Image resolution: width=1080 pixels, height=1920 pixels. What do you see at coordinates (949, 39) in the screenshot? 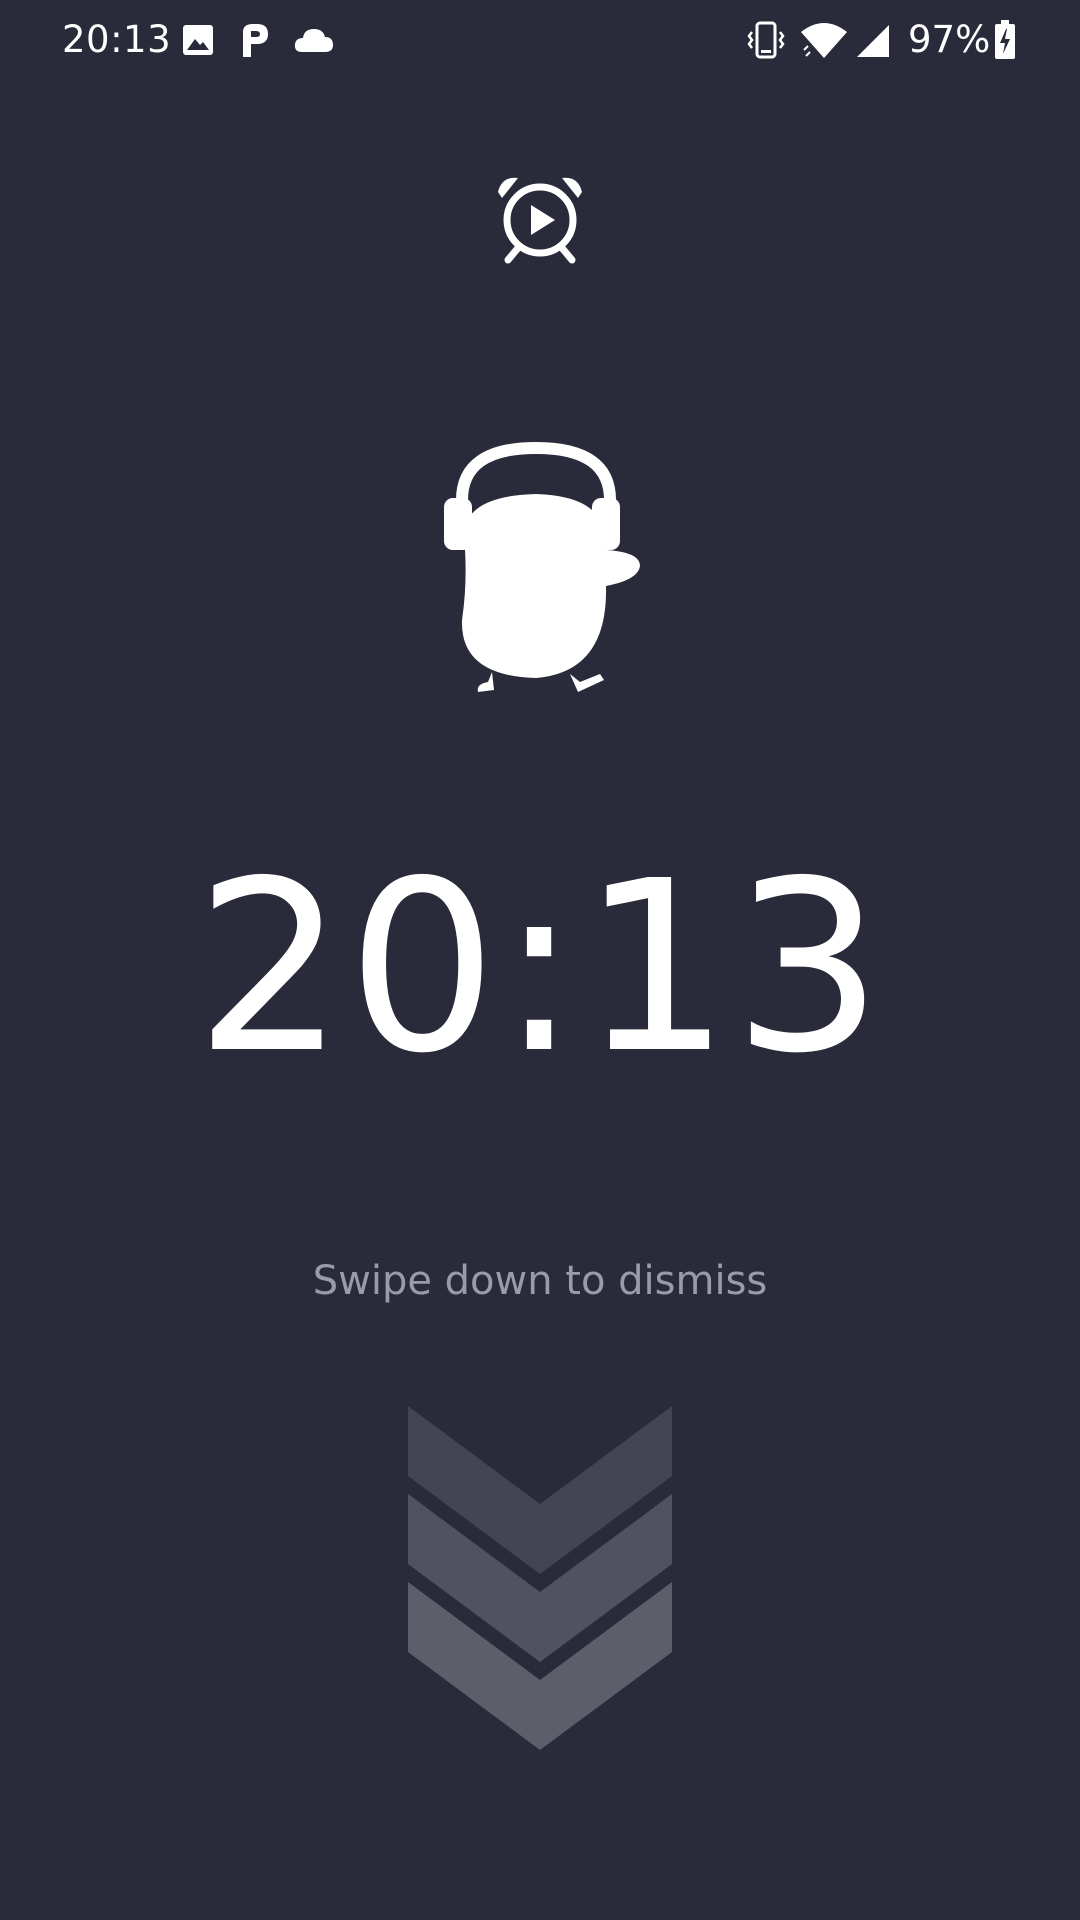
I see `battery-percent: 97%` at bounding box center [949, 39].